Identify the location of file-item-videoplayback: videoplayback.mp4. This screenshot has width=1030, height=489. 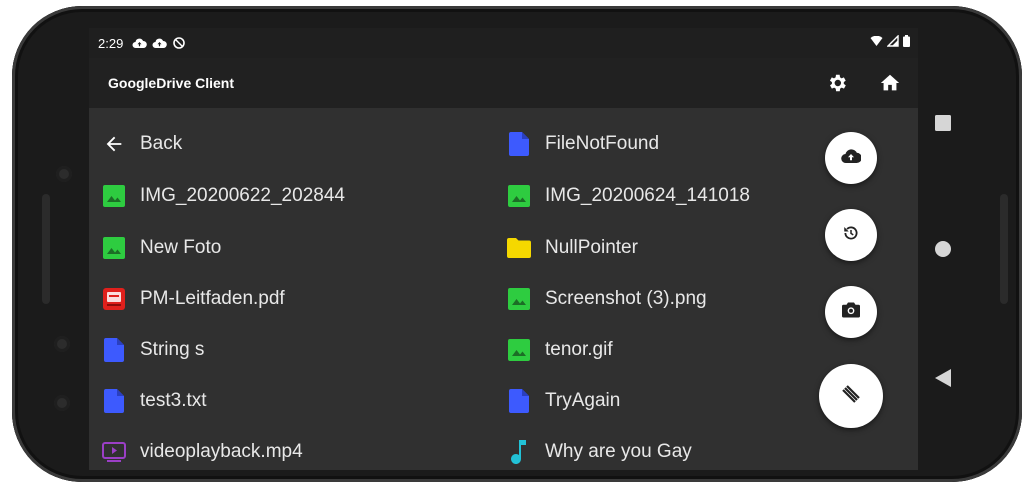
(202, 451).